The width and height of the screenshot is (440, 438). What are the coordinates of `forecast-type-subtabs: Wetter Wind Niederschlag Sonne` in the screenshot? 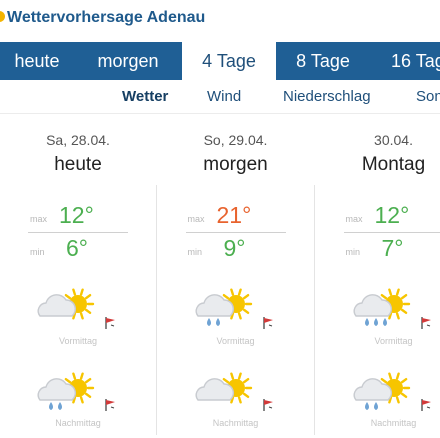 It's located at (220, 97).